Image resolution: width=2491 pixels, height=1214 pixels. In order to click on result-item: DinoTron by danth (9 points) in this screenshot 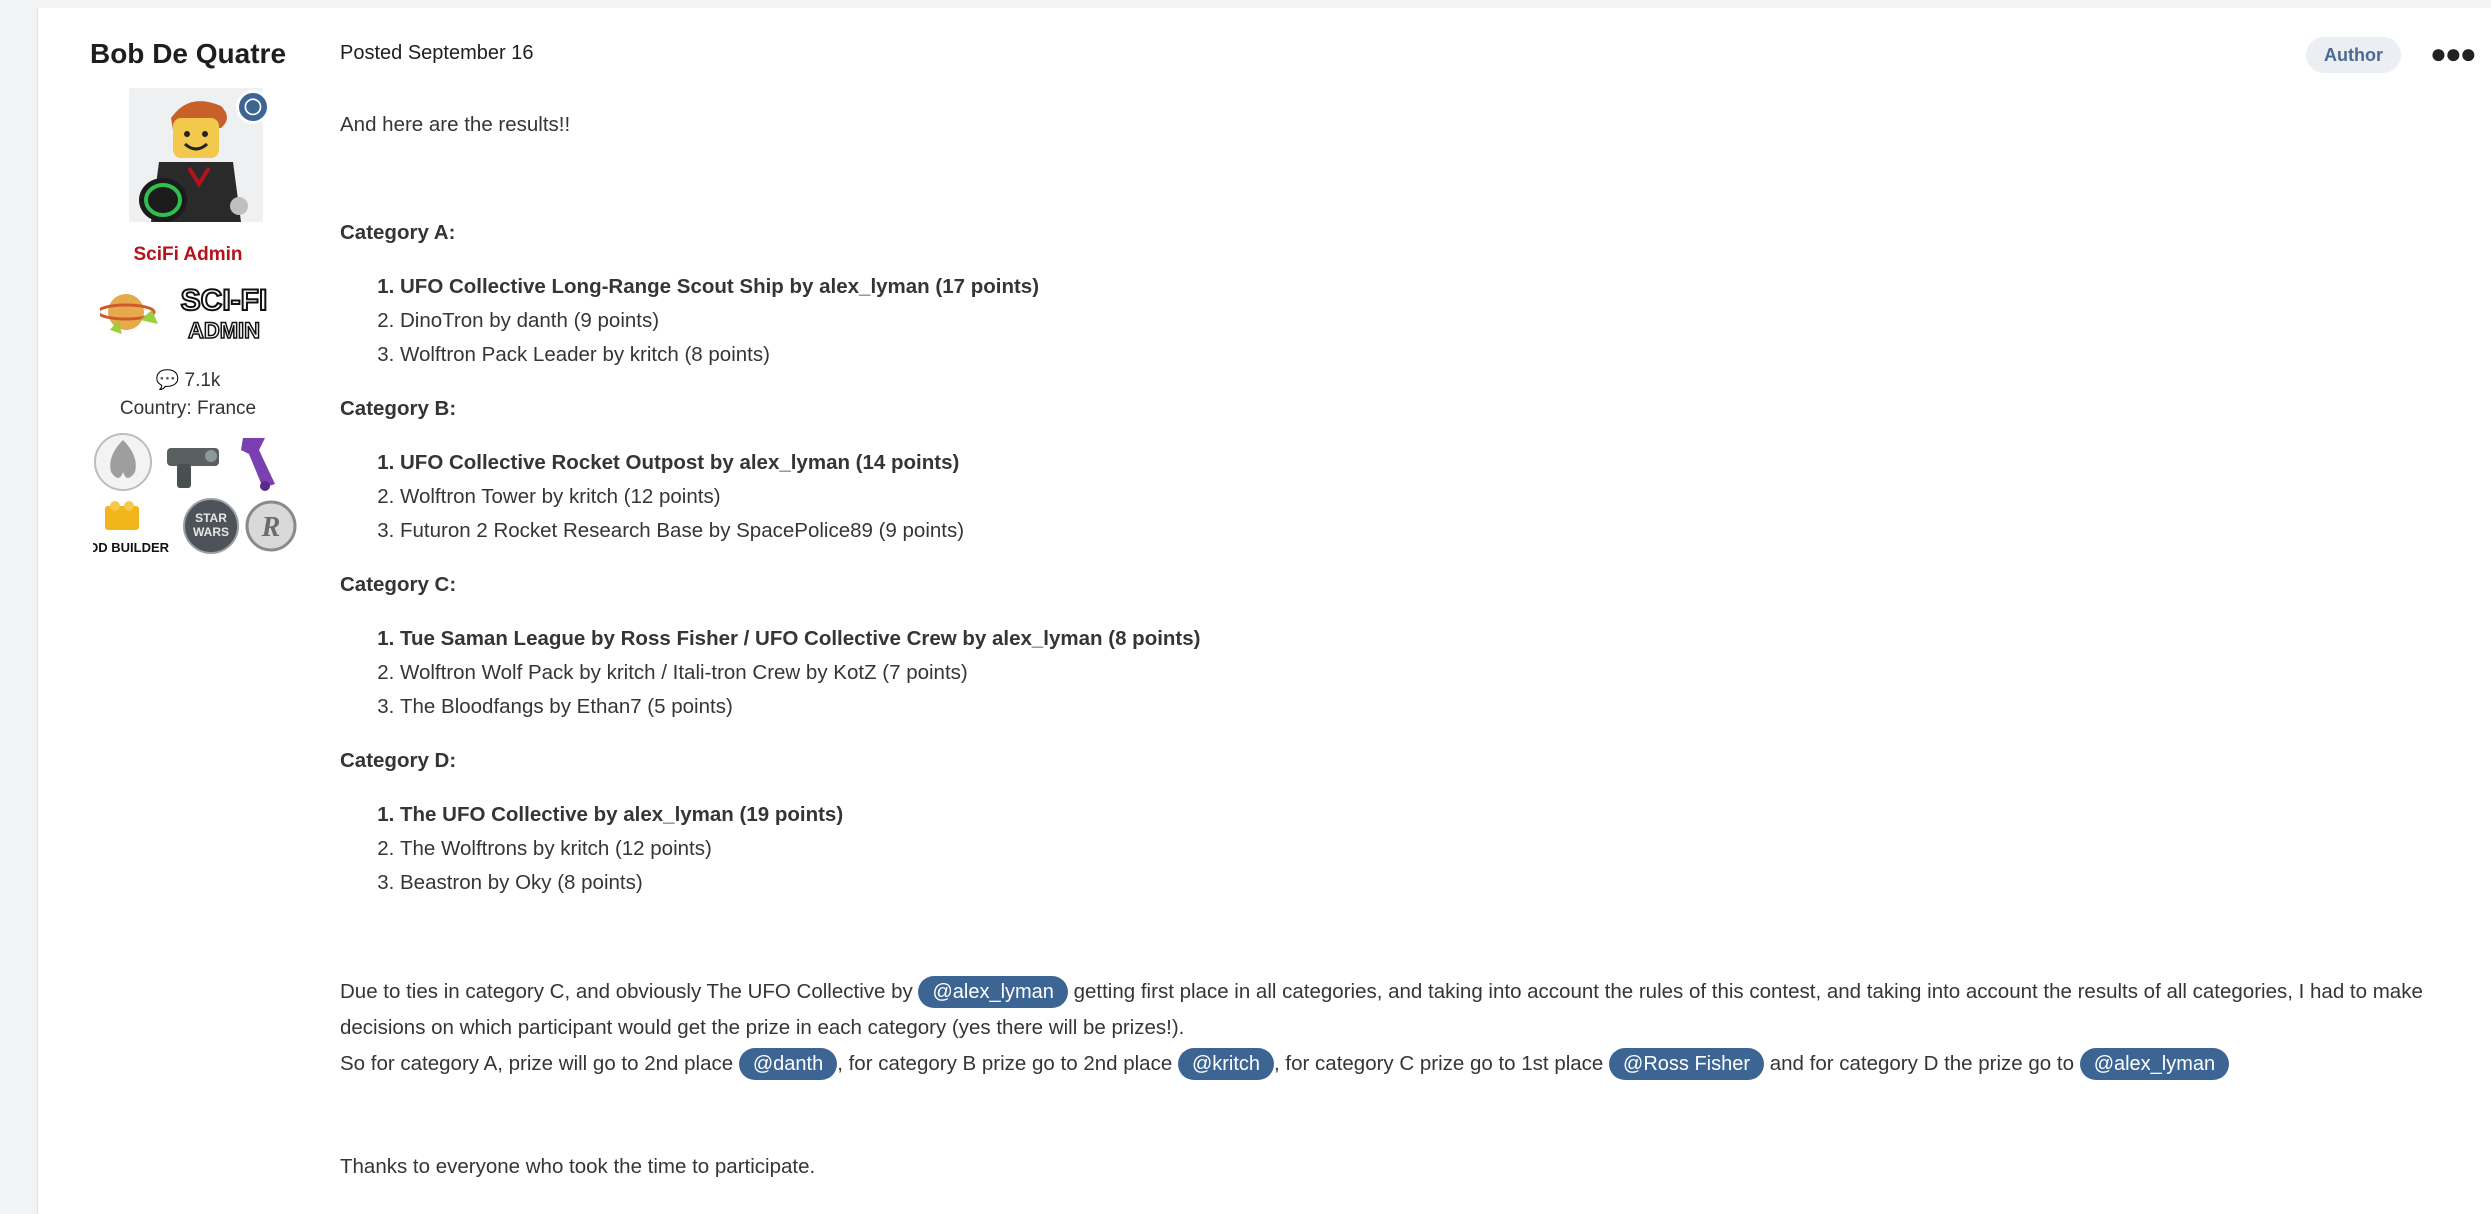, I will do `click(1440, 321)`.